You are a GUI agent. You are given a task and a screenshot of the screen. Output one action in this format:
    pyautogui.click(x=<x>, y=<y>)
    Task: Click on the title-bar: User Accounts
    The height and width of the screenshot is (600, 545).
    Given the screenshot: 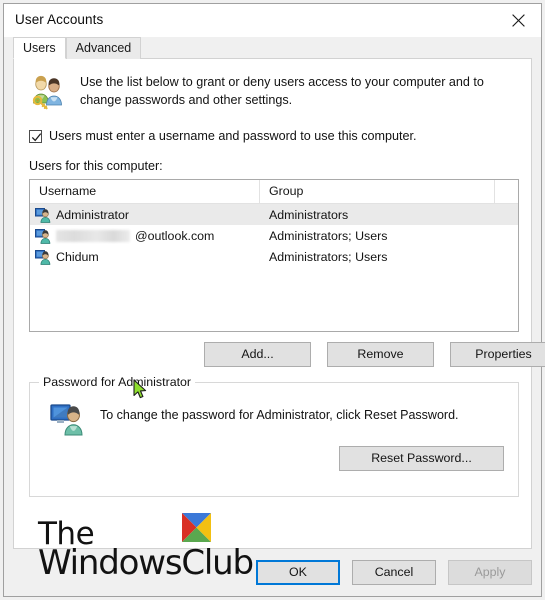 What is the action you would take?
    pyautogui.click(x=272, y=20)
    